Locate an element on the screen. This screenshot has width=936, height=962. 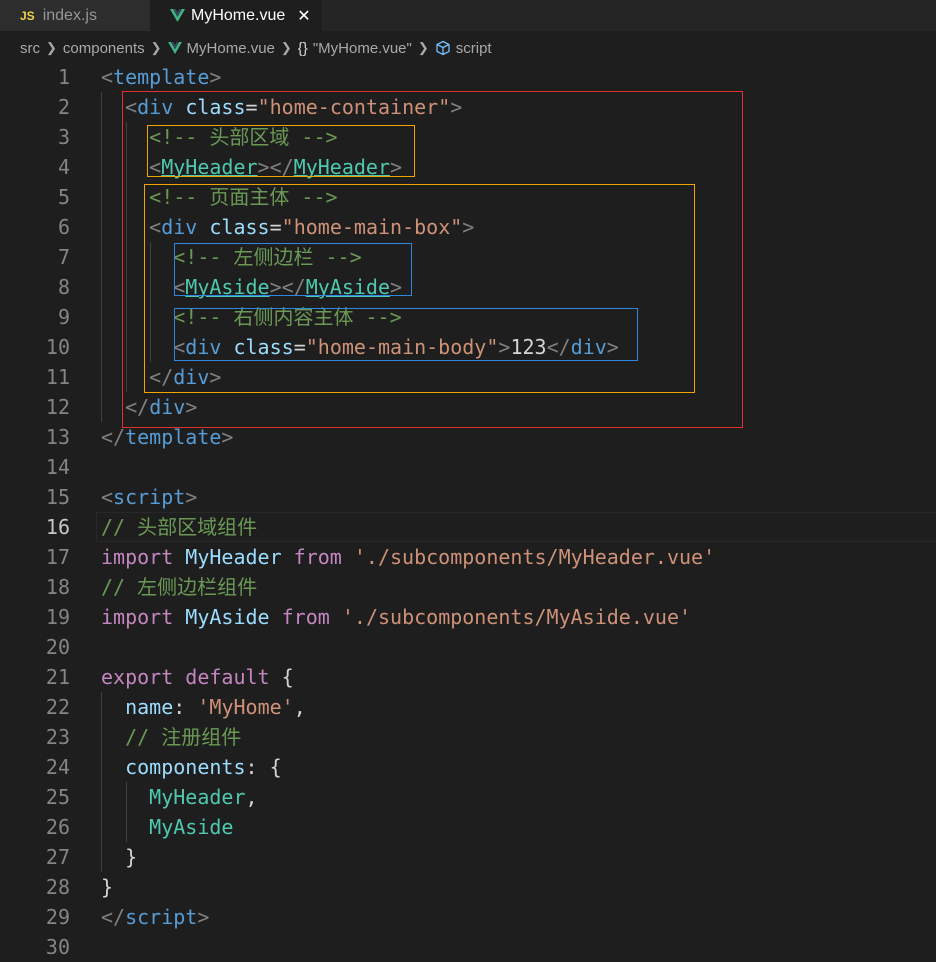
code-line: 15 <script> is located at coordinates (468, 497).